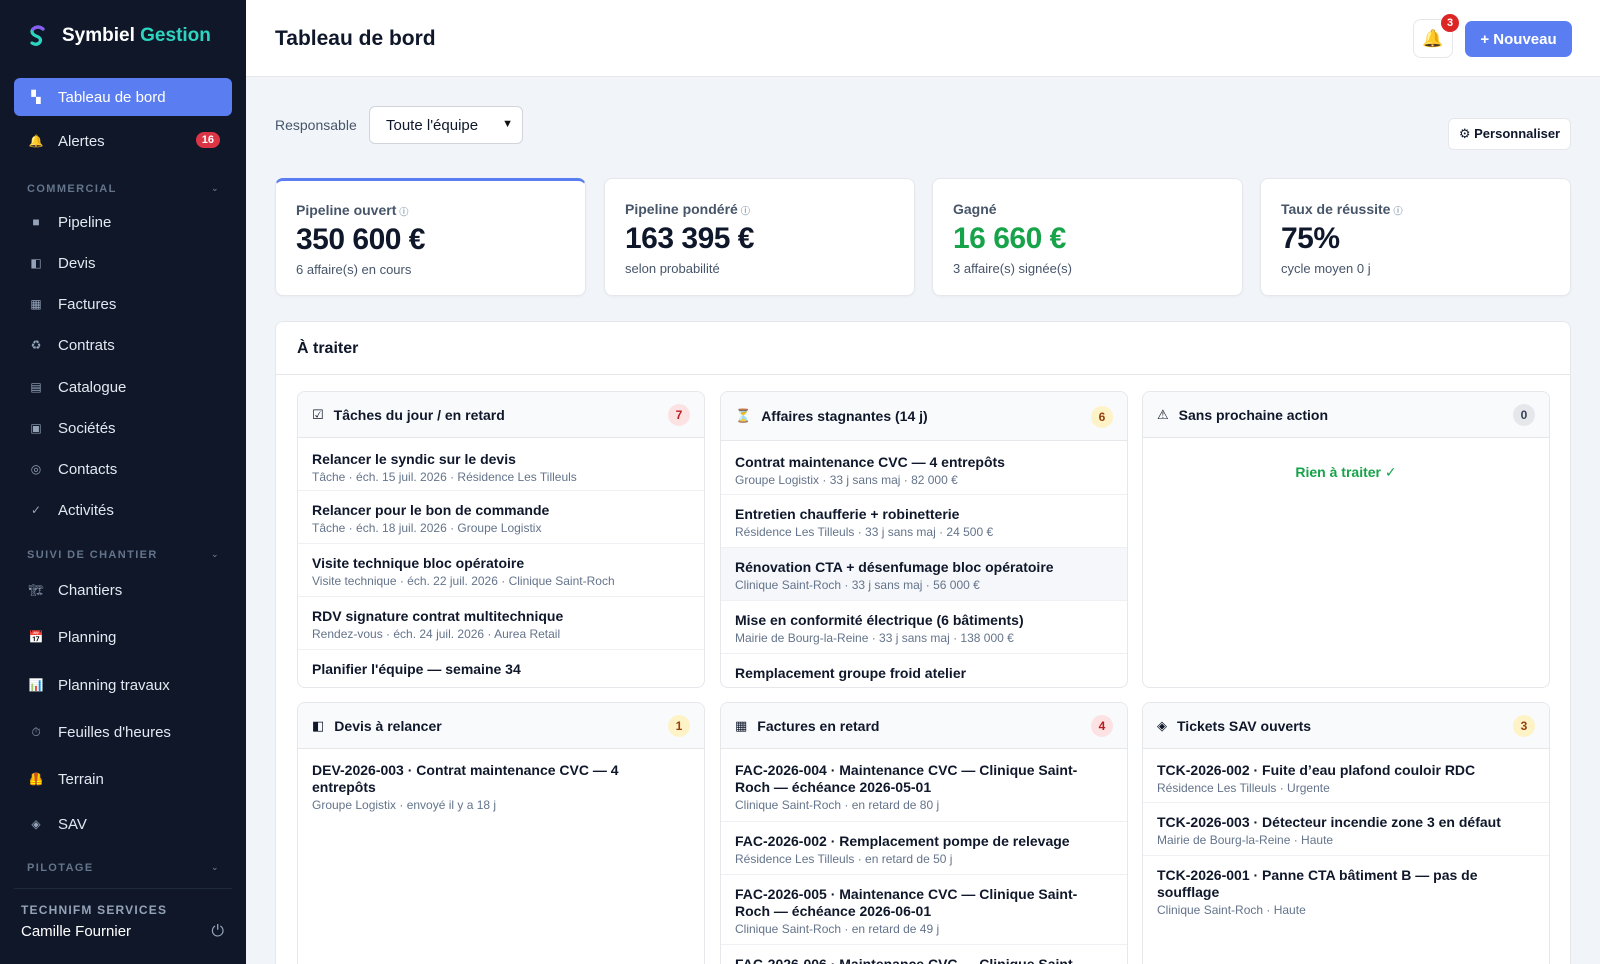 Image resolution: width=1600 pixels, height=964 pixels. I want to click on kpi-label: Pipeline ouvert ⓘ, so click(352, 210).